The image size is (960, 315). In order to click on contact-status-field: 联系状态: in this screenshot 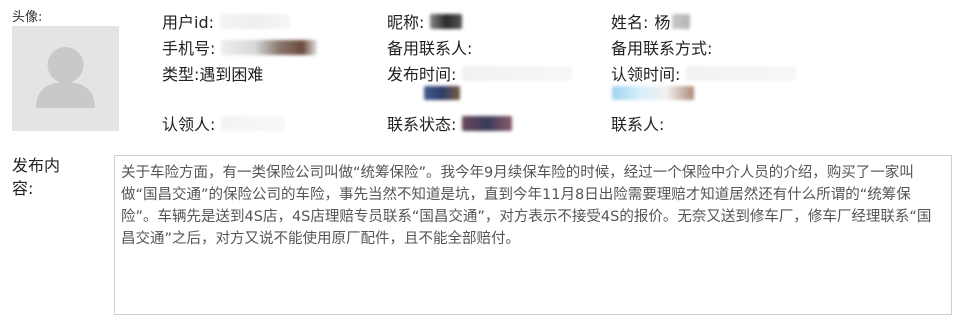, I will do `click(450, 123)`.